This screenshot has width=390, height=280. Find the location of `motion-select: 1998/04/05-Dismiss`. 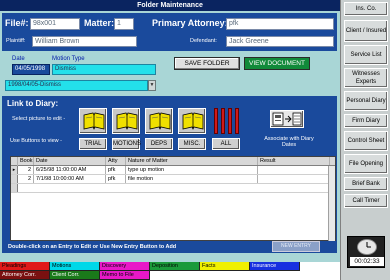

motion-select: 1998/04/05-Dismiss is located at coordinates (76, 85).